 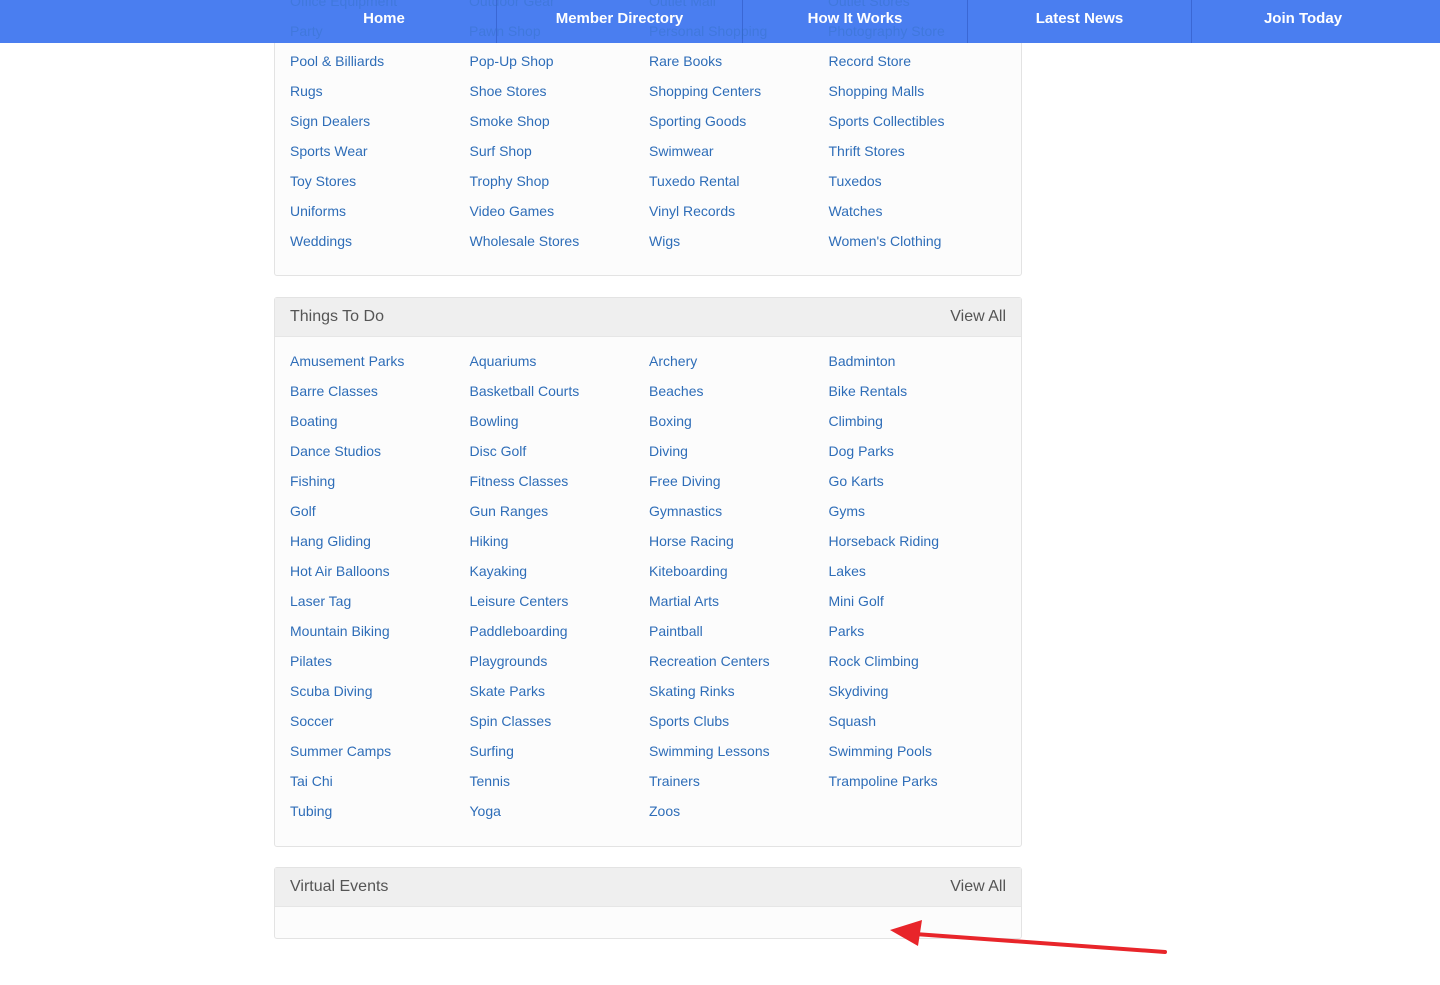 I want to click on category-link: Squash, so click(x=919, y=721).